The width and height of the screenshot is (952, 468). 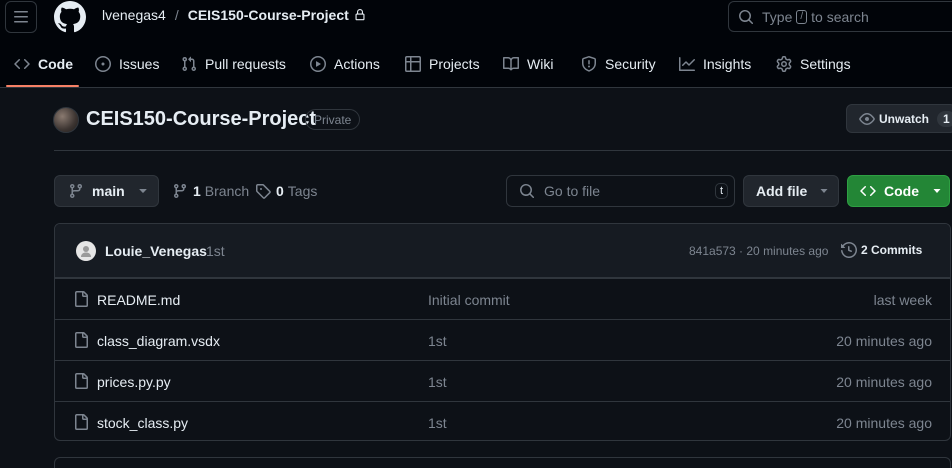 I want to click on tab-actions-label: Actions, so click(x=357, y=64).